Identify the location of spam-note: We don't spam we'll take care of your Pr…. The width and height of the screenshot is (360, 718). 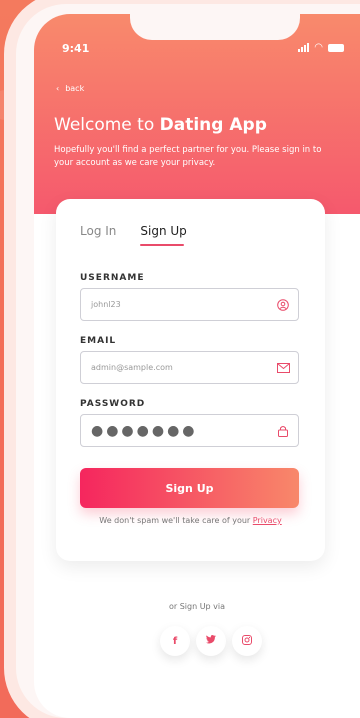
(190, 520).